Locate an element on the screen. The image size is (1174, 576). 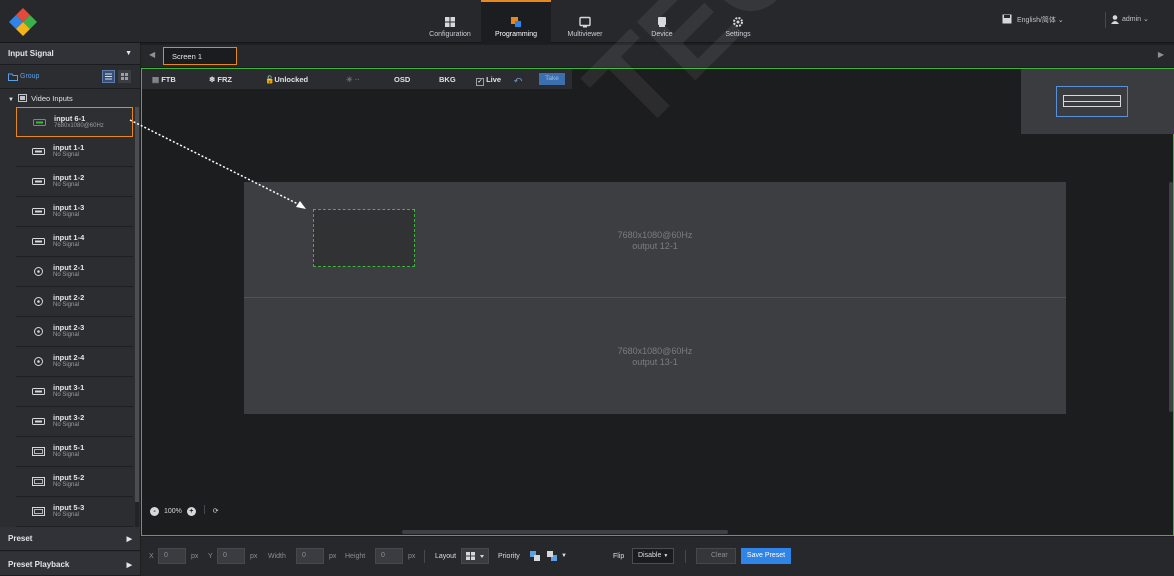
flip-label: Flip is located at coordinates (619, 556).